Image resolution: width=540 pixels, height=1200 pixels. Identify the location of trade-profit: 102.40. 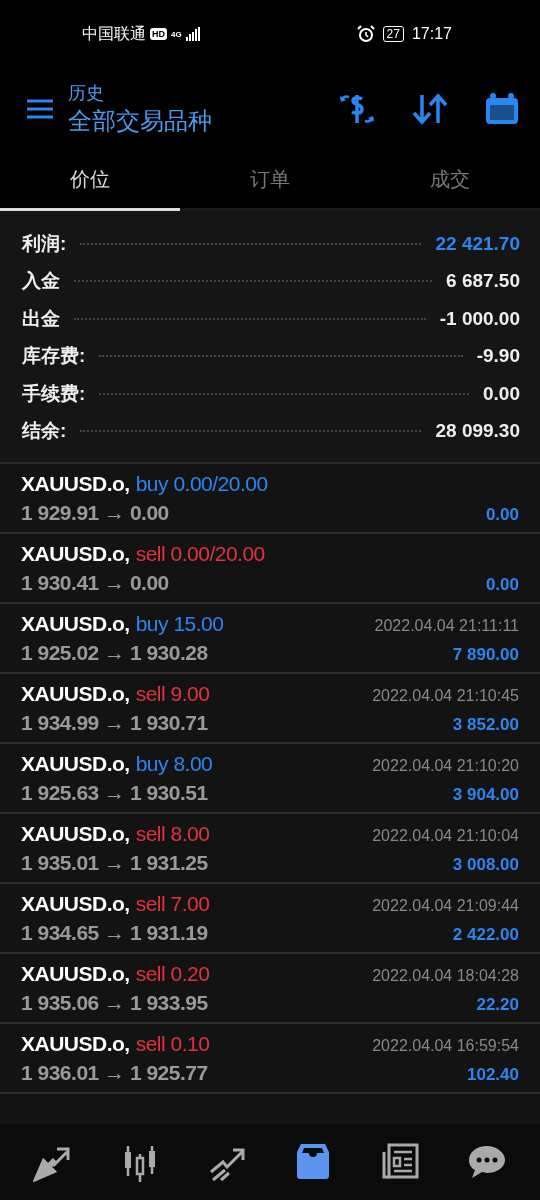
(493, 1075).